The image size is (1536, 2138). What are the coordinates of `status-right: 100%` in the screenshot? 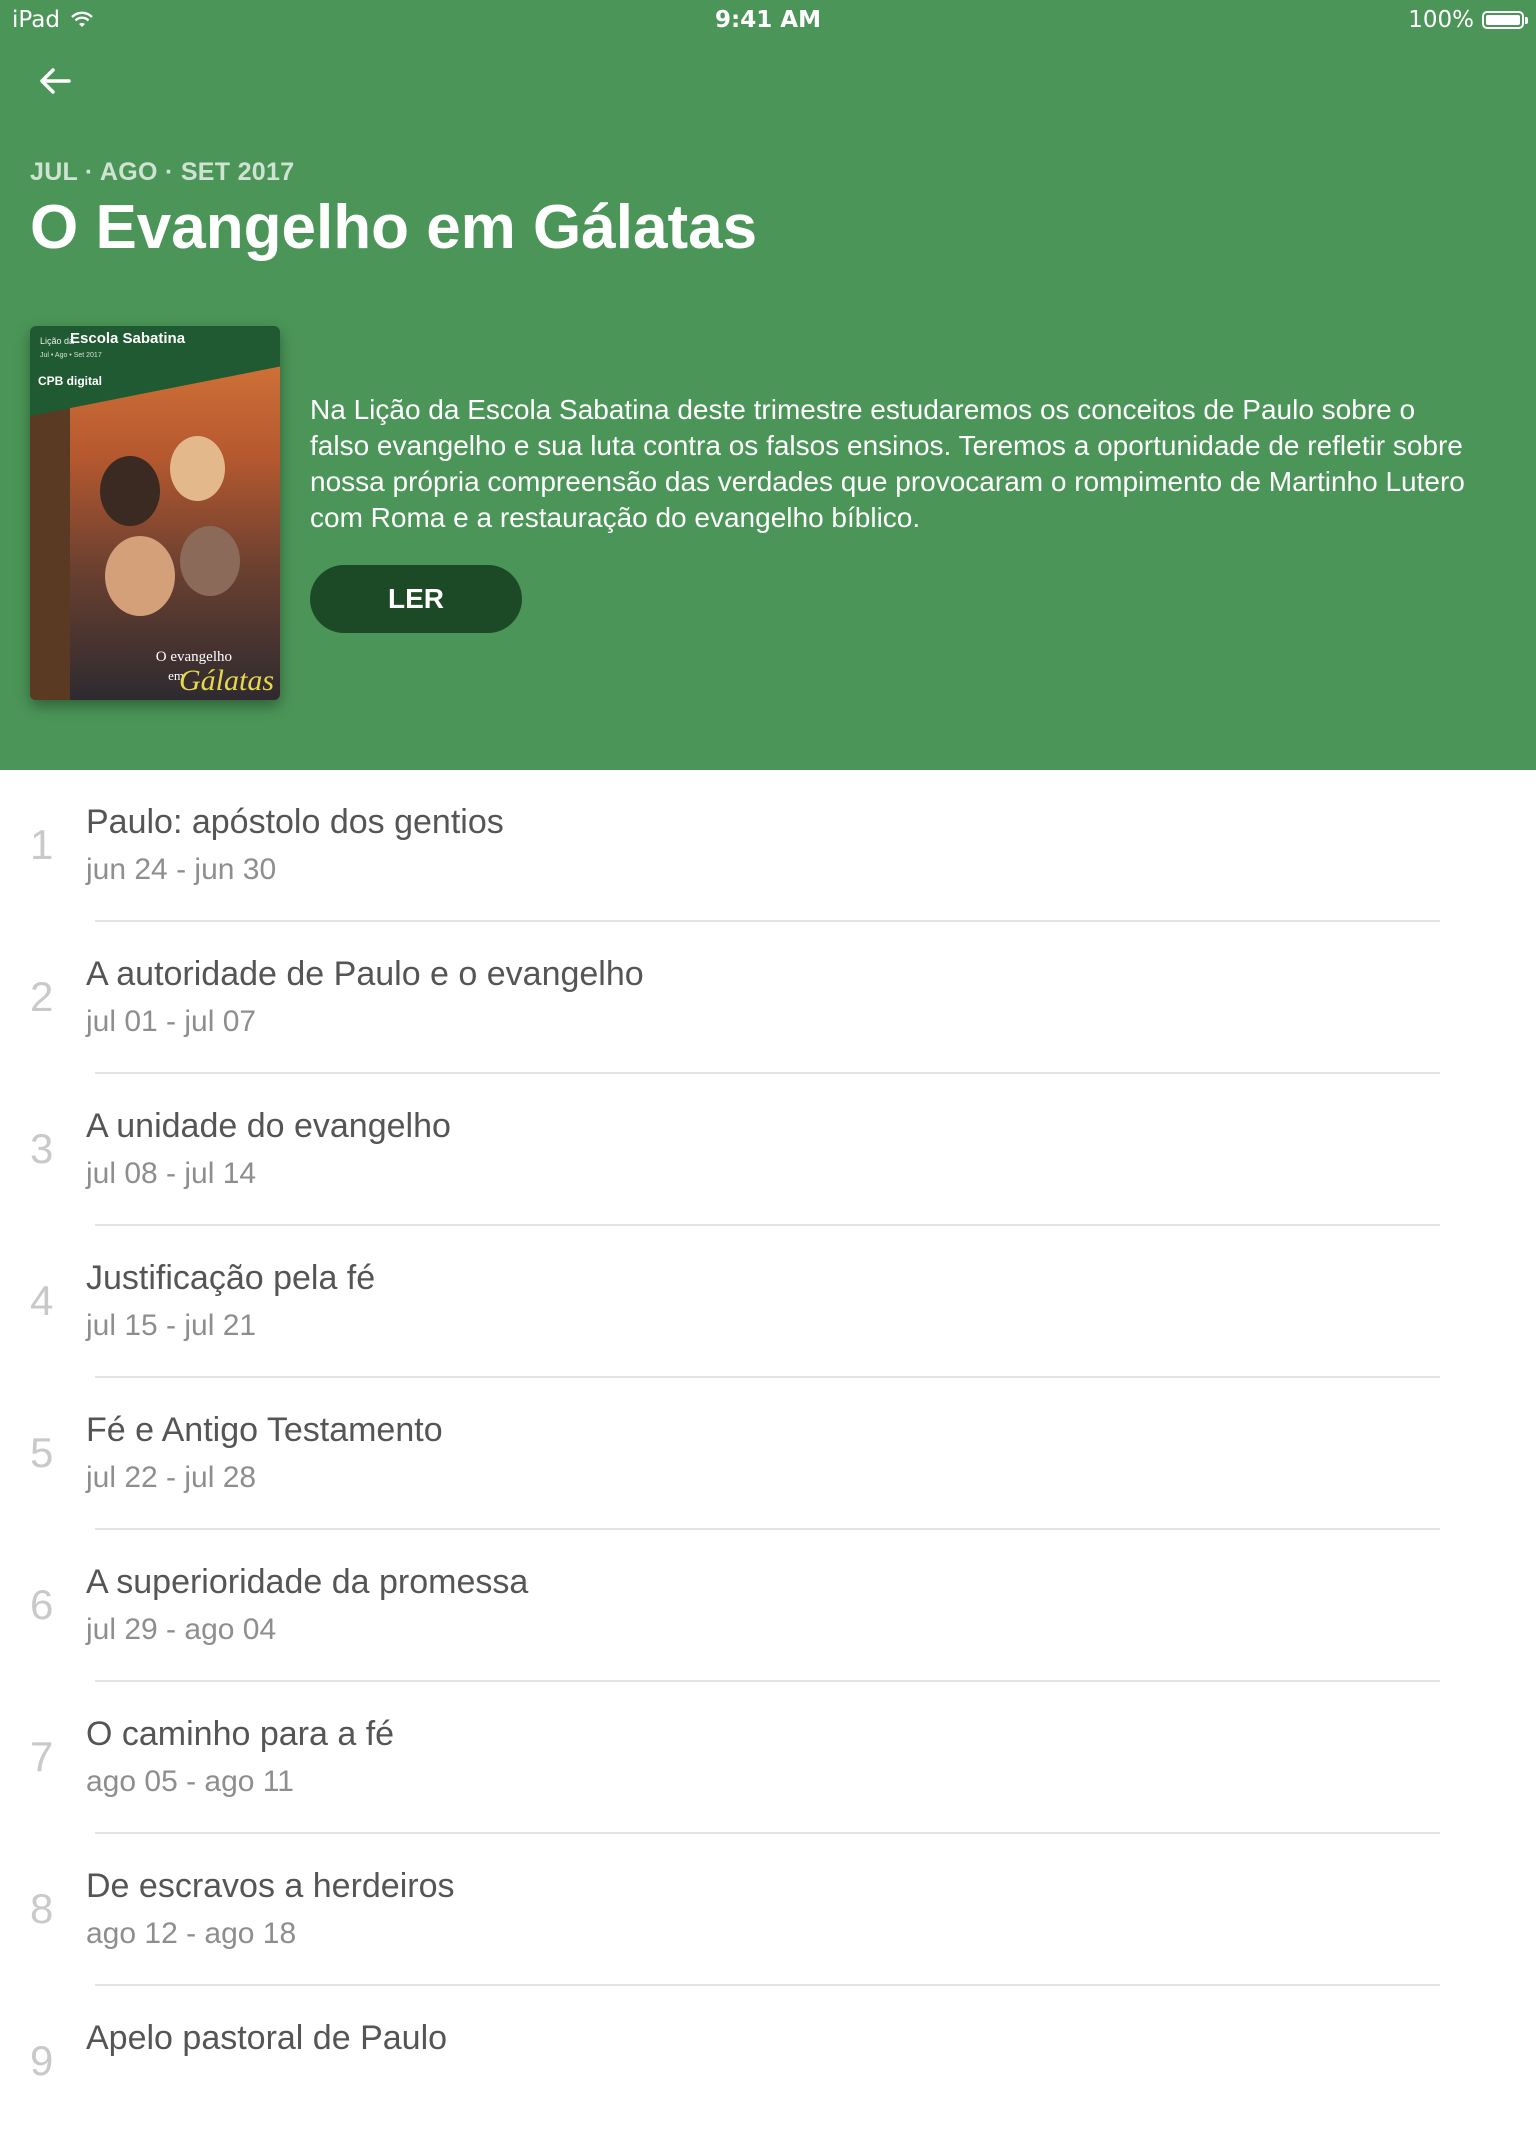 It's located at (1468, 20).